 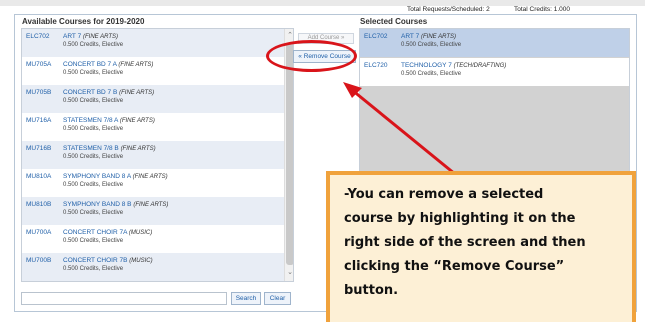 I want to click on course-title: TECHNOLOGY 7, so click(x=426, y=65).